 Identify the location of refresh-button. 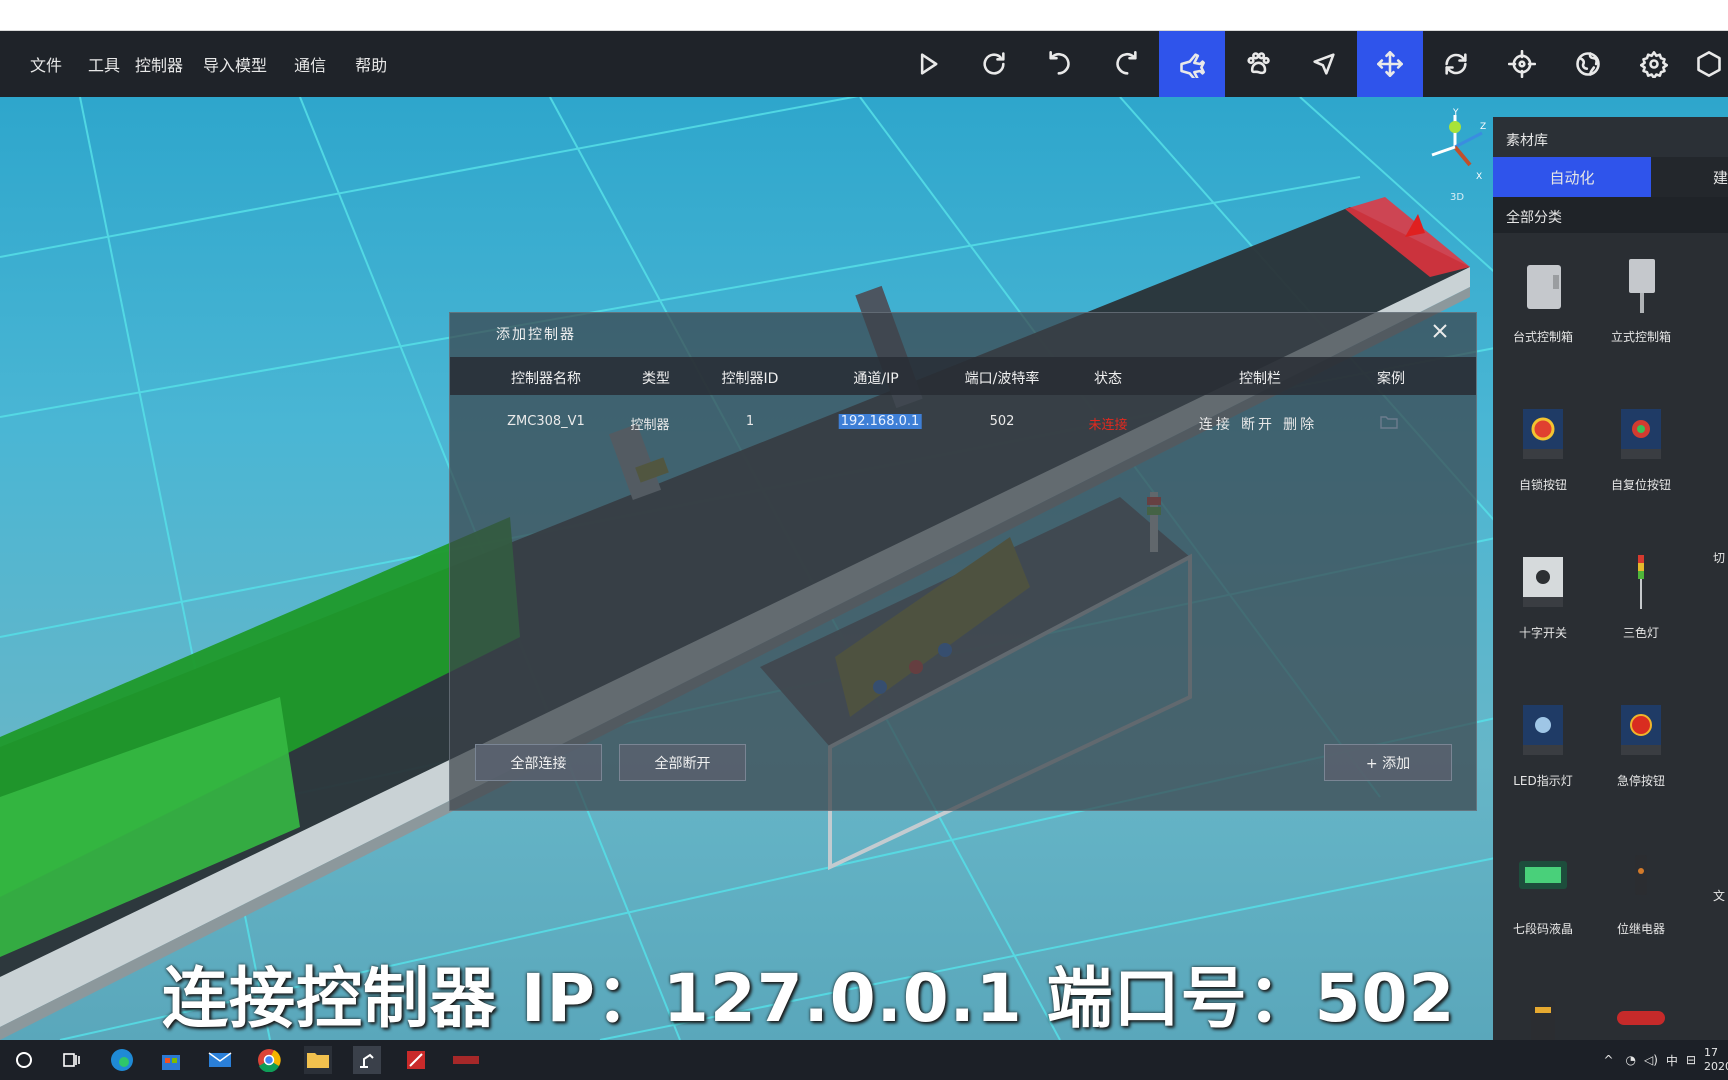
(994, 64).